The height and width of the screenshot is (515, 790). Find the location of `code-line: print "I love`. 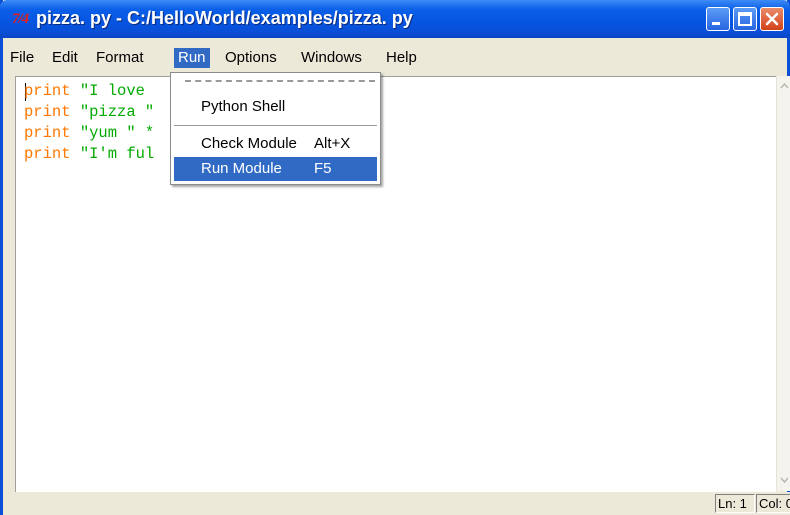

code-line: print "I love is located at coordinates (84, 91).